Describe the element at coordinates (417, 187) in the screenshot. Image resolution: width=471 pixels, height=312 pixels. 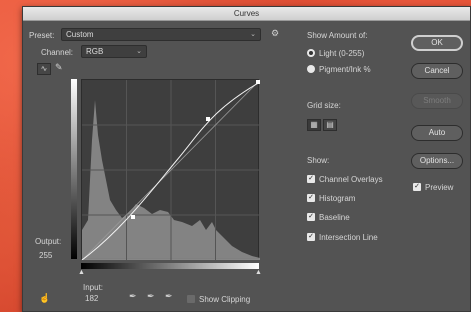
I see `preview-checkbox: ✓` at that location.